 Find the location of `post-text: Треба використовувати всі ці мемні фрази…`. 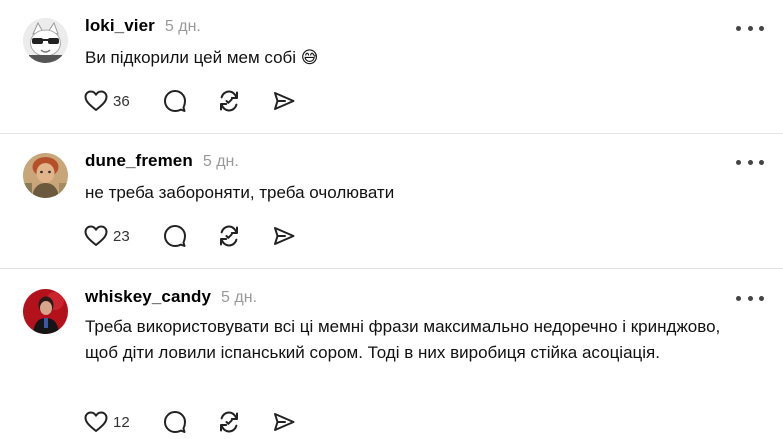

post-text: Треба використовувати всі ці мемні фрази… is located at coordinates (403, 339).